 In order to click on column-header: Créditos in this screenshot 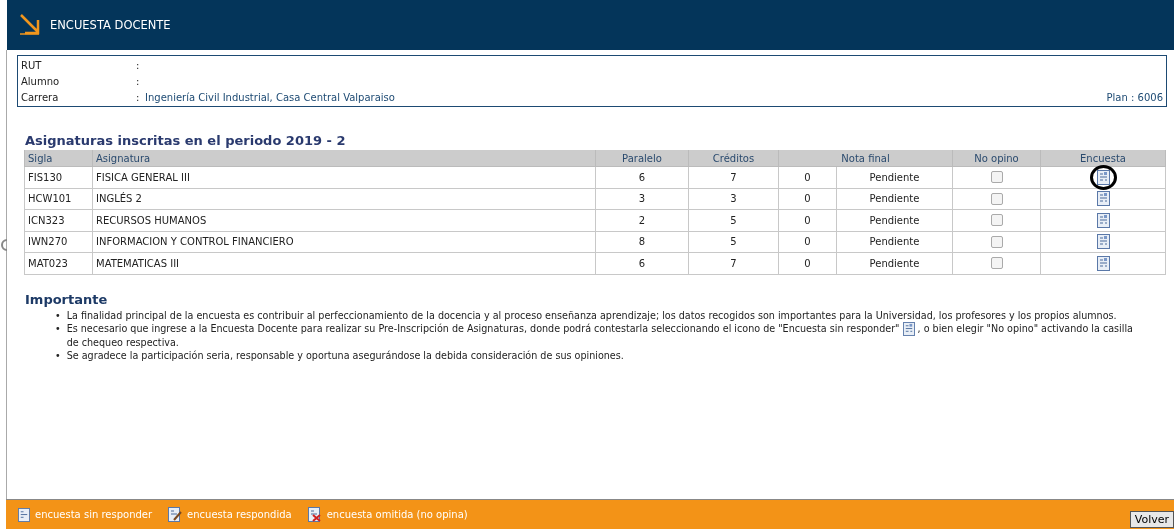, I will do `click(733, 158)`.